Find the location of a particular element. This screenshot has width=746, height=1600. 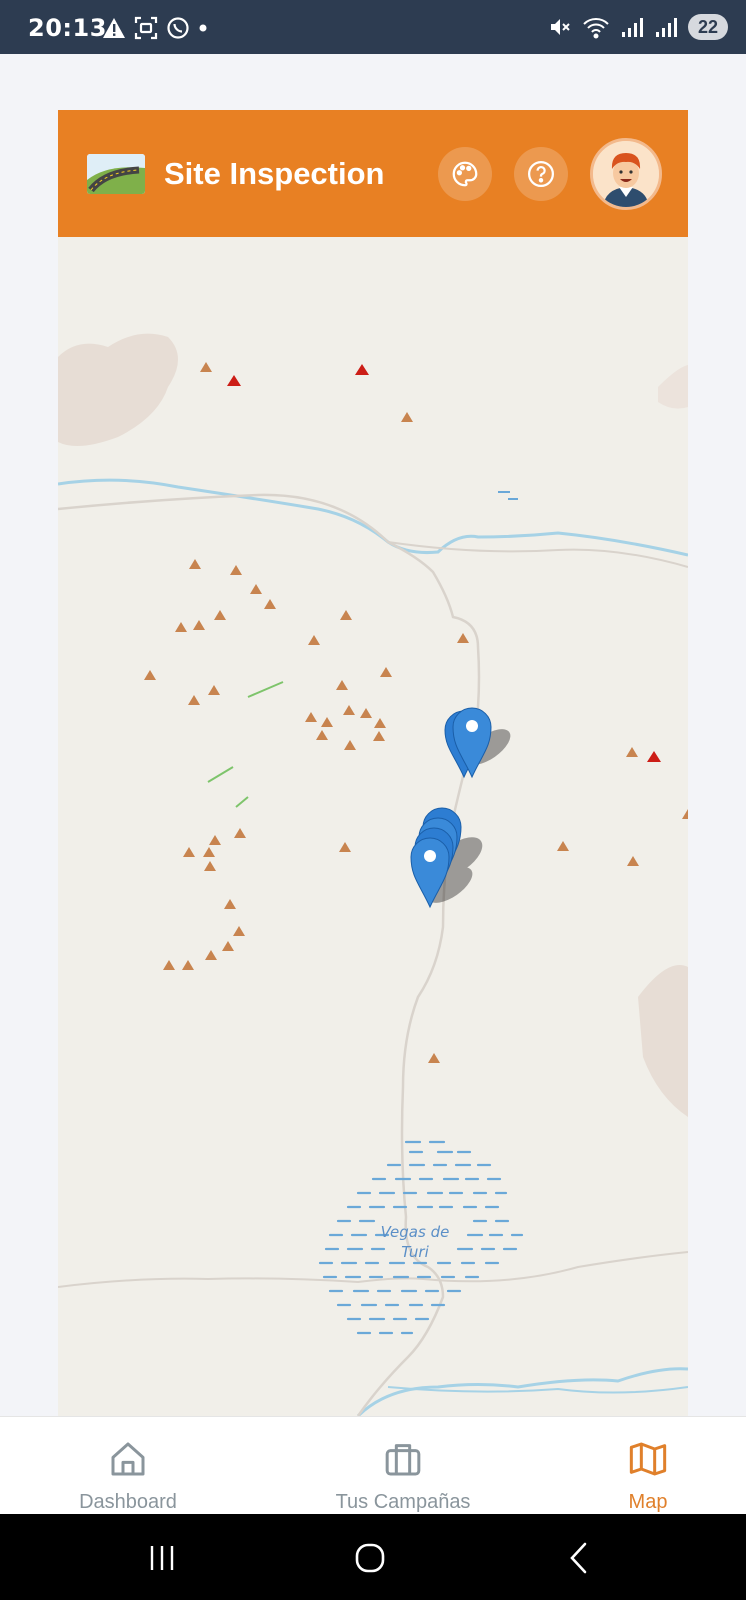

system-status-icons: 22 is located at coordinates (638, 27).